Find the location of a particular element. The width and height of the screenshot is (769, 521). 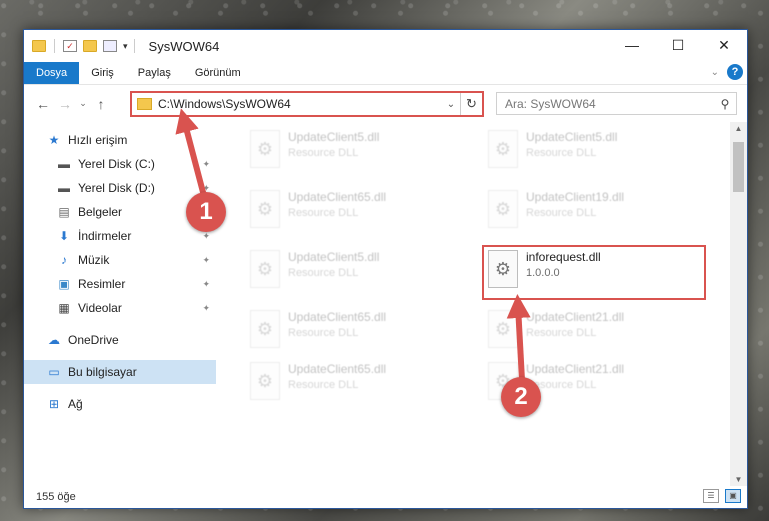

sidebar-item-label: OneDrive is located at coordinates (93, 340).